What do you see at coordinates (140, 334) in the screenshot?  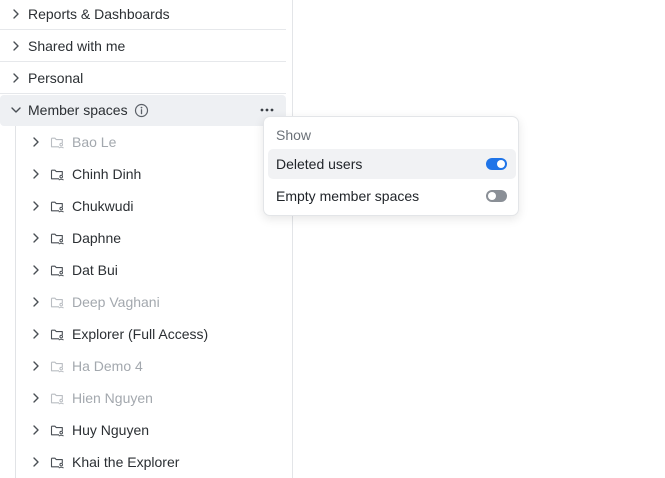 I see `member-space-name: Explorer (Full Access)` at bounding box center [140, 334].